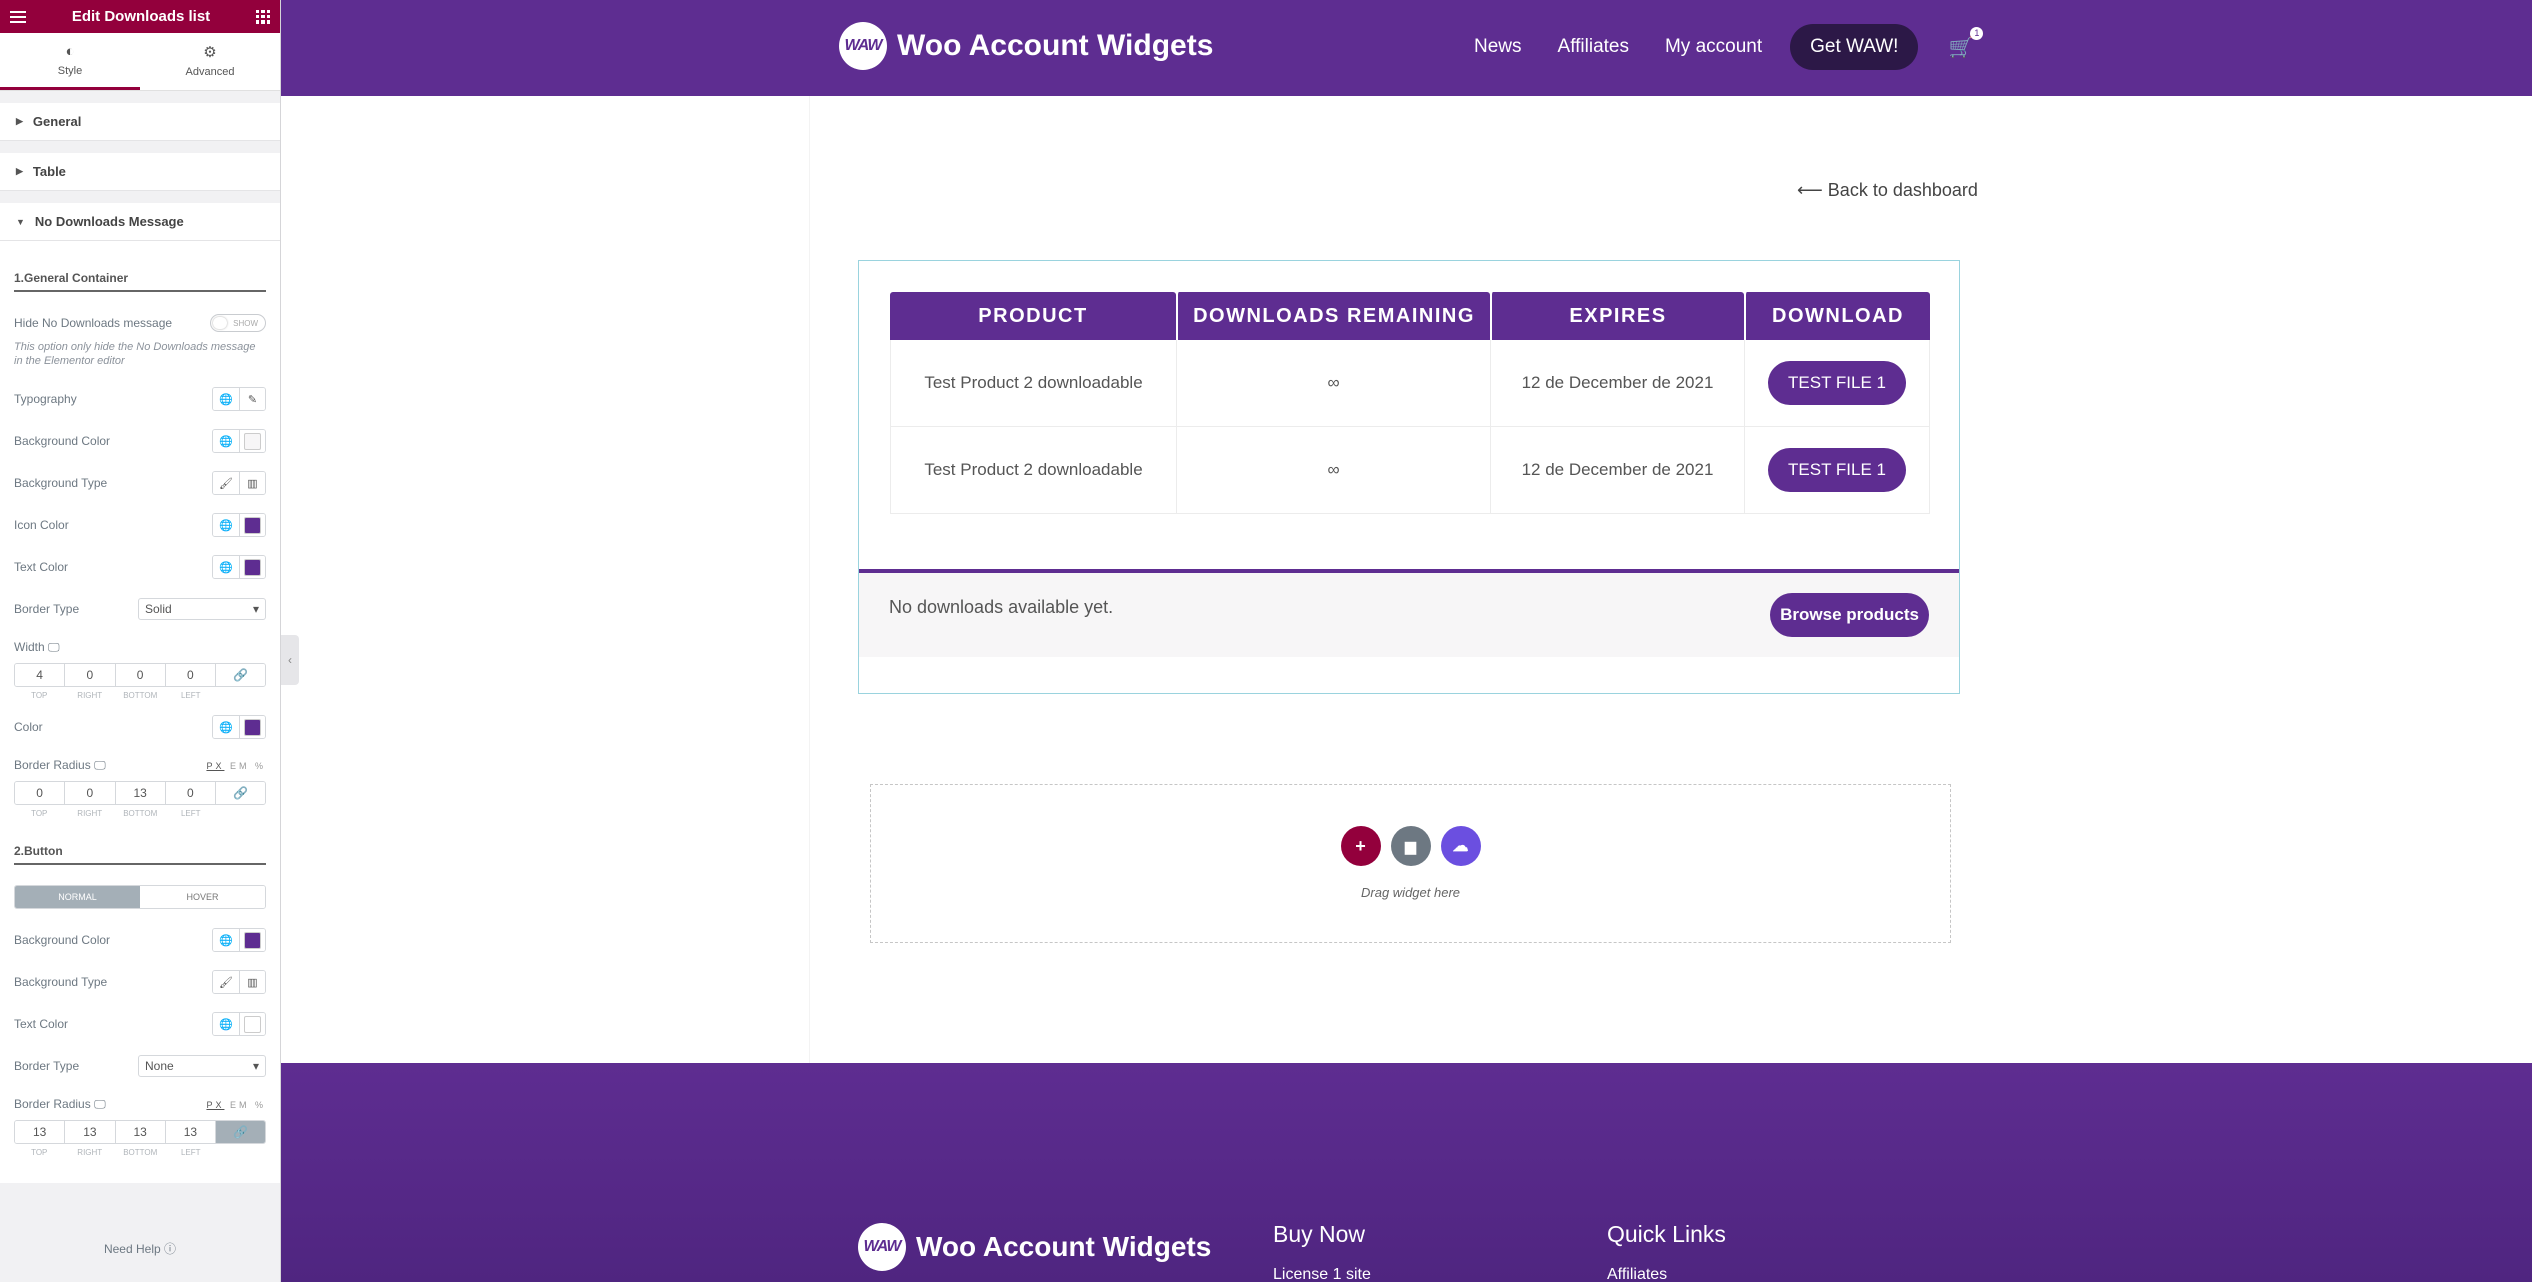 Image resolution: width=2532 pixels, height=1282 pixels. What do you see at coordinates (202, 897) in the screenshot?
I see `tab-hover: HOVER` at bounding box center [202, 897].